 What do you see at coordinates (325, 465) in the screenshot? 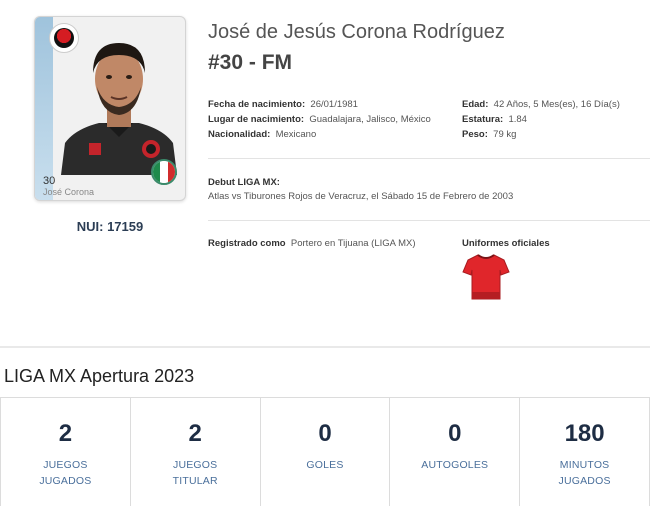
I see `stat-label: GOLES` at bounding box center [325, 465].